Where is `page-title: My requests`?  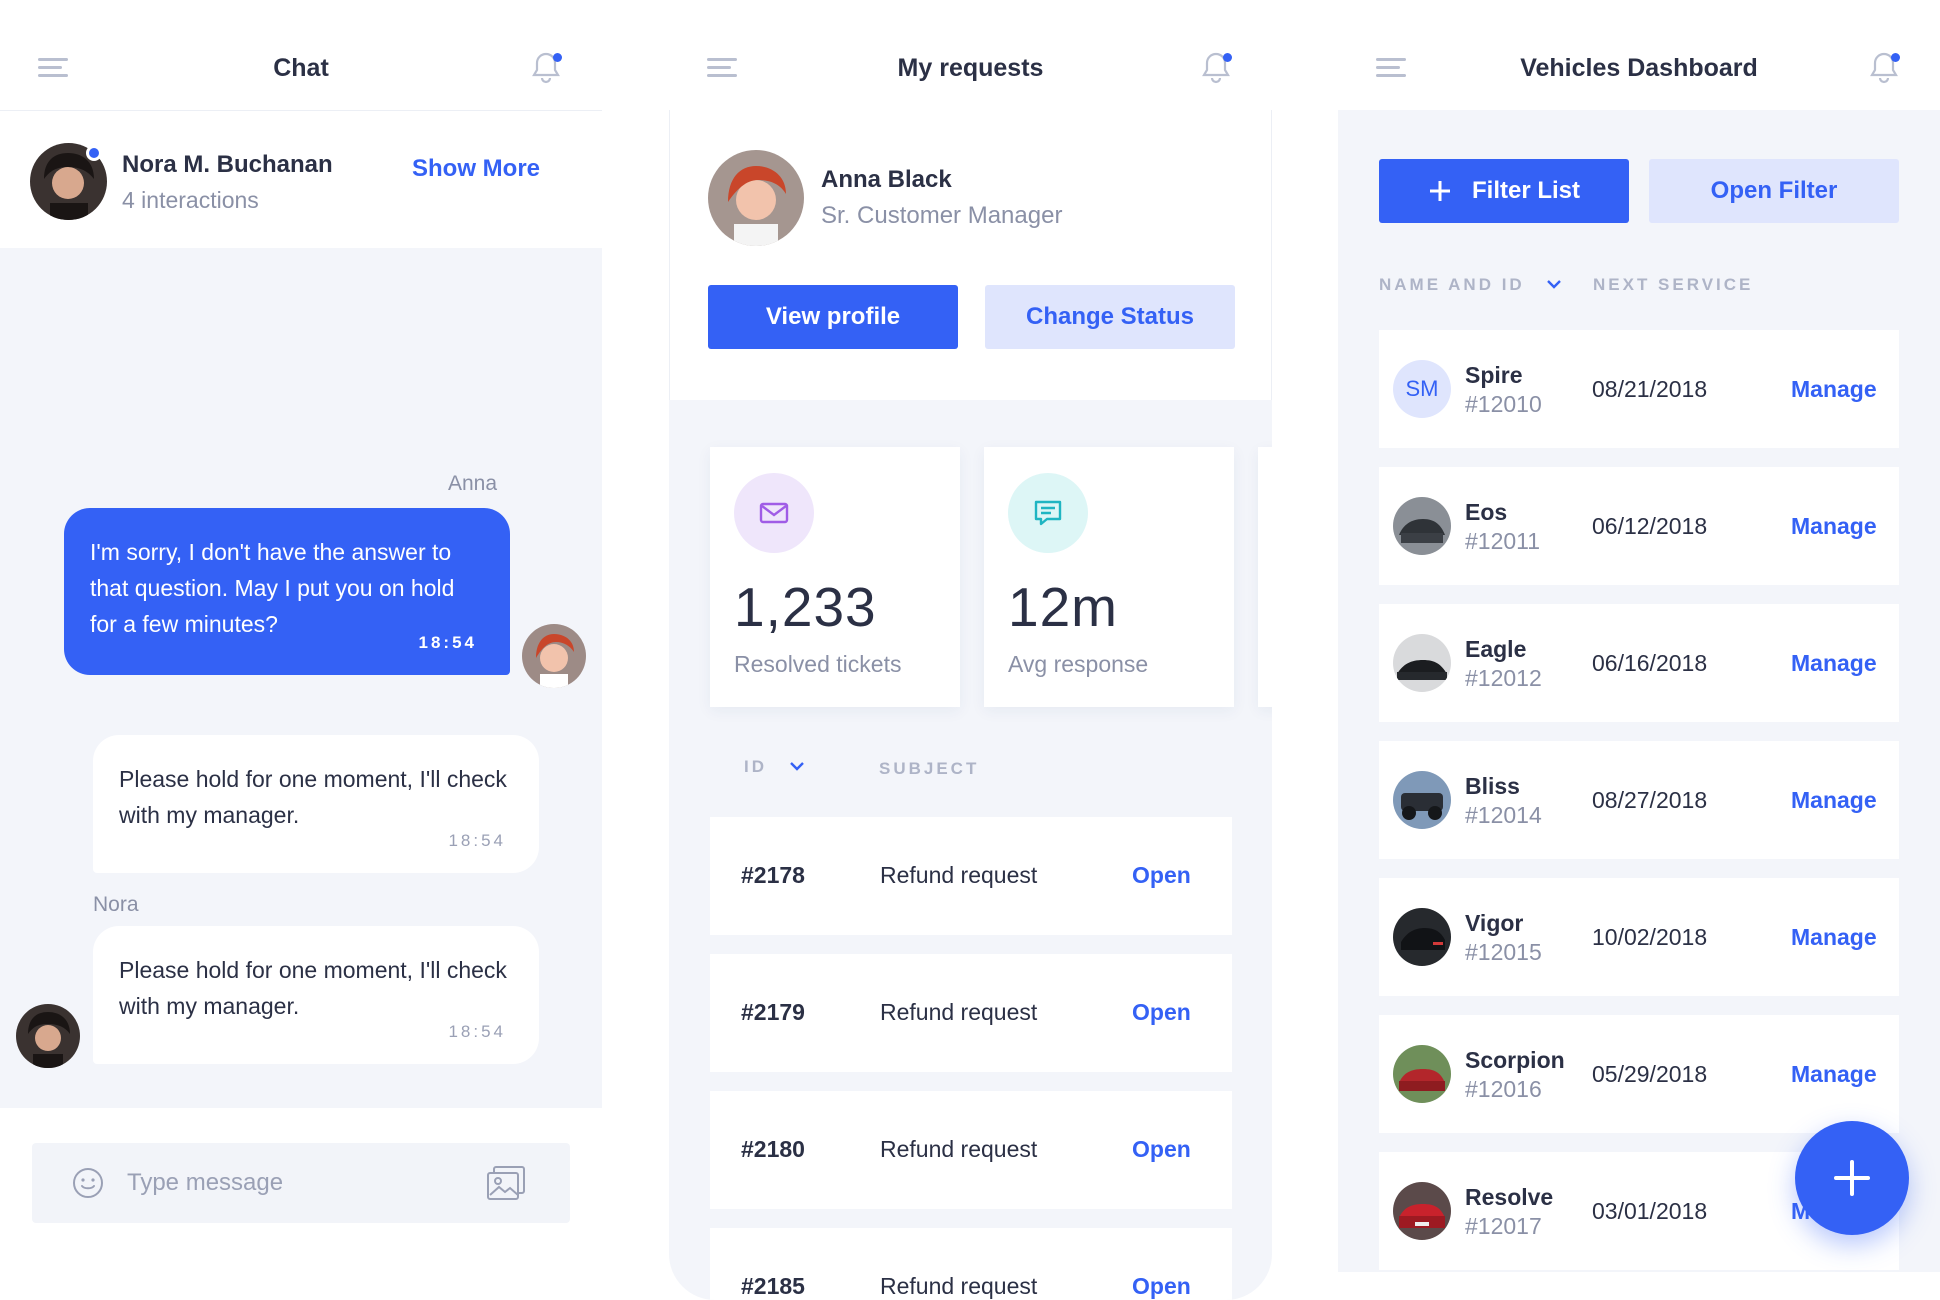 page-title: My requests is located at coordinates (970, 68).